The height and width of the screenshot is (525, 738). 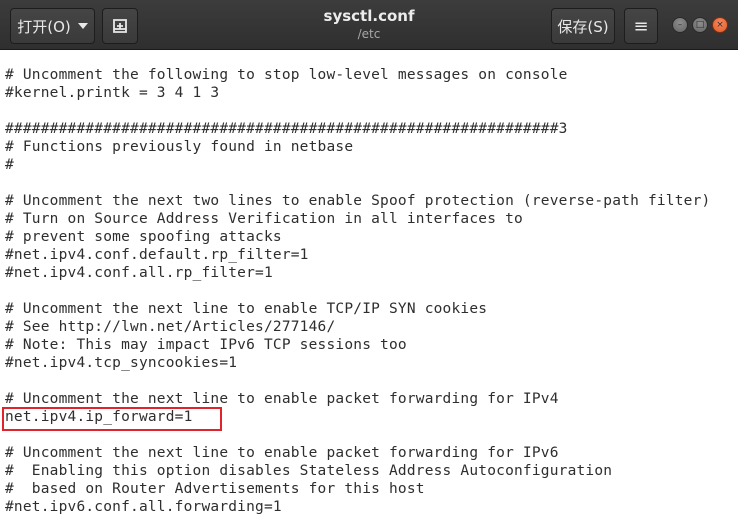 What do you see at coordinates (44, 26) in the screenshot?
I see `open-button-label: 打开(O)` at bounding box center [44, 26].